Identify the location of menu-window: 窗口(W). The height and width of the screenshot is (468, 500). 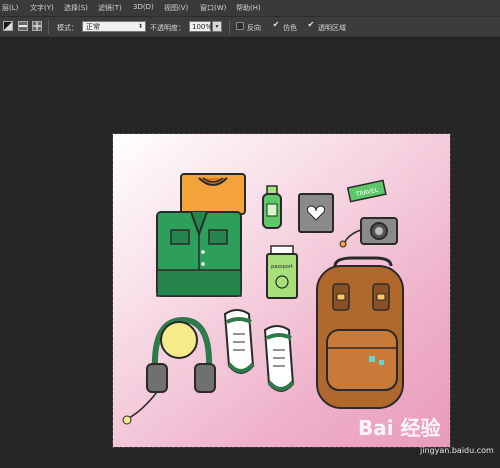
(213, 8).